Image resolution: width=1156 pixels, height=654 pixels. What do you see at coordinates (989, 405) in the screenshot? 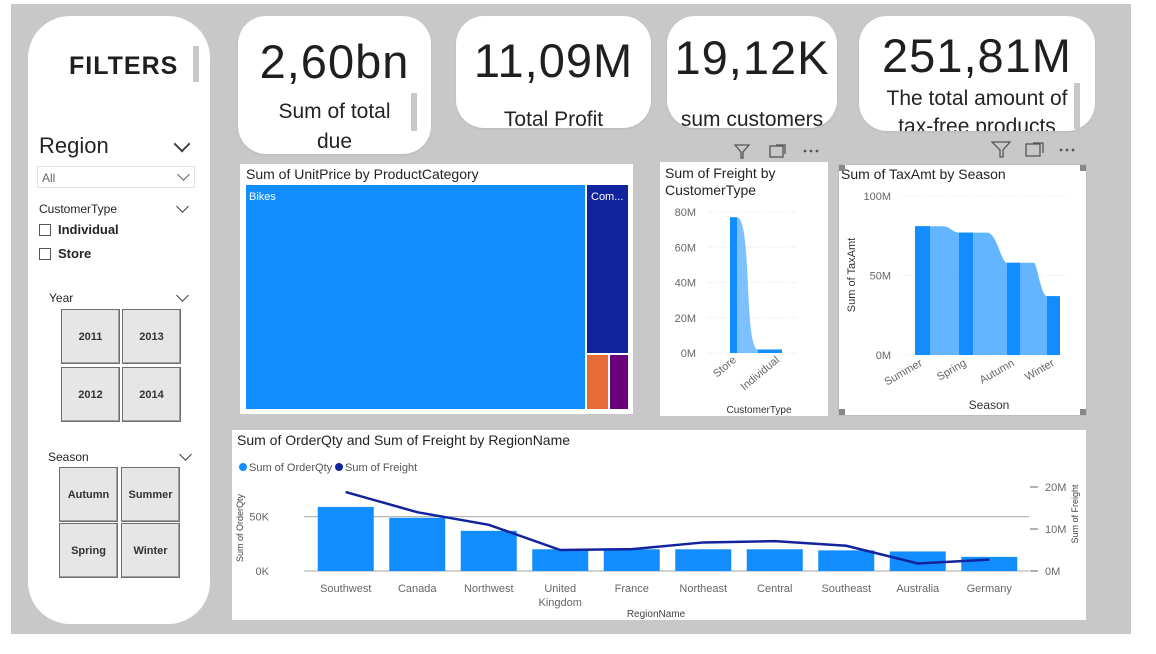
I see `x-axis-title: Season` at bounding box center [989, 405].